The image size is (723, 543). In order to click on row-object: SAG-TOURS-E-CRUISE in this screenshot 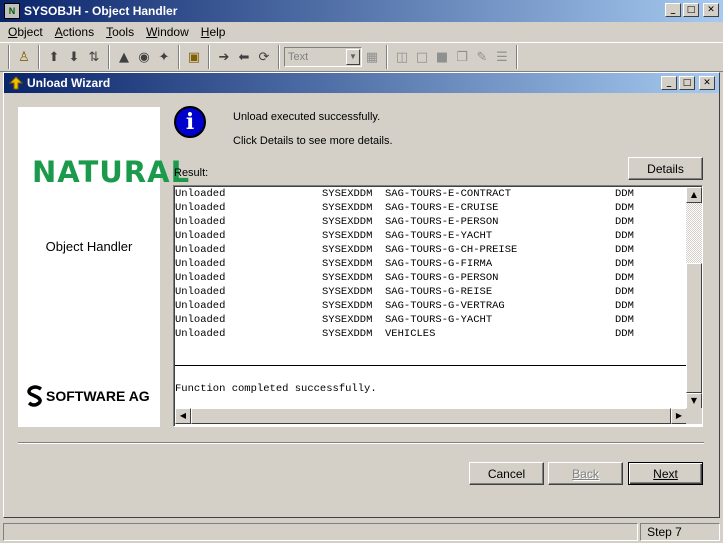, I will do `click(442, 208)`.